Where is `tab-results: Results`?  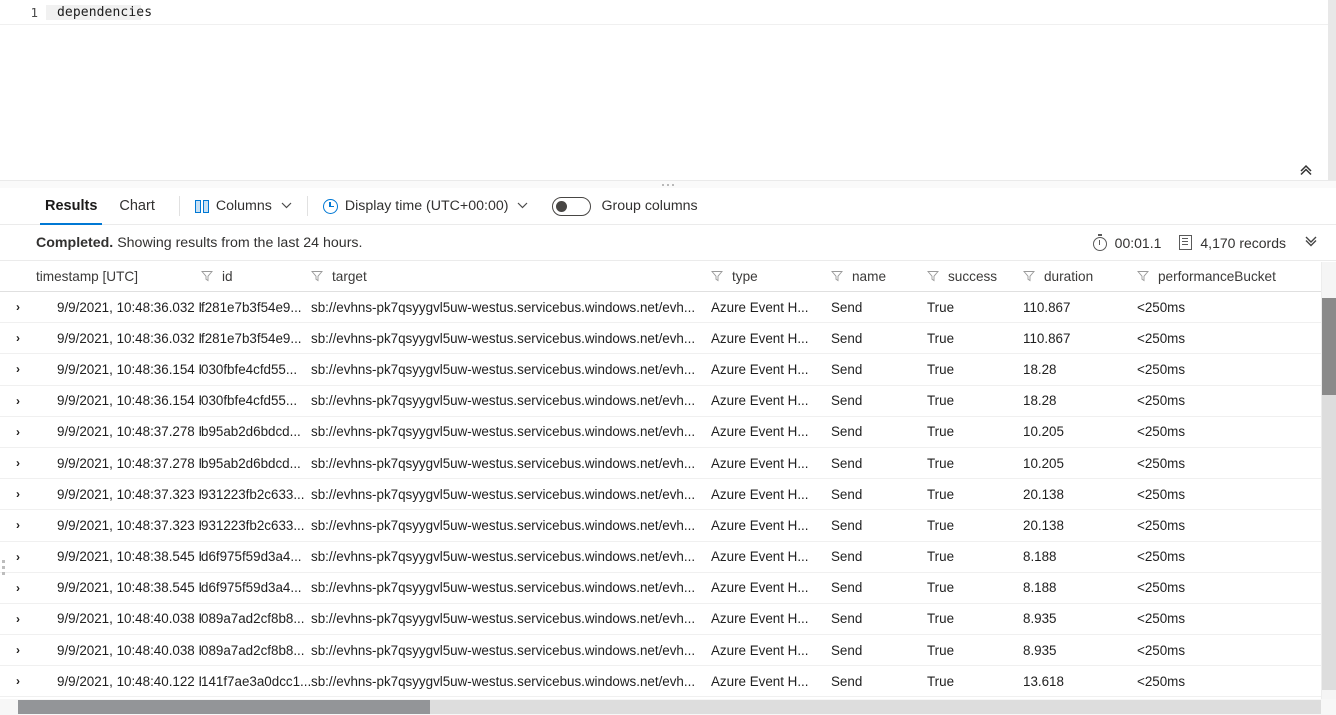 tab-results: Results is located at coordinates (71, 206).